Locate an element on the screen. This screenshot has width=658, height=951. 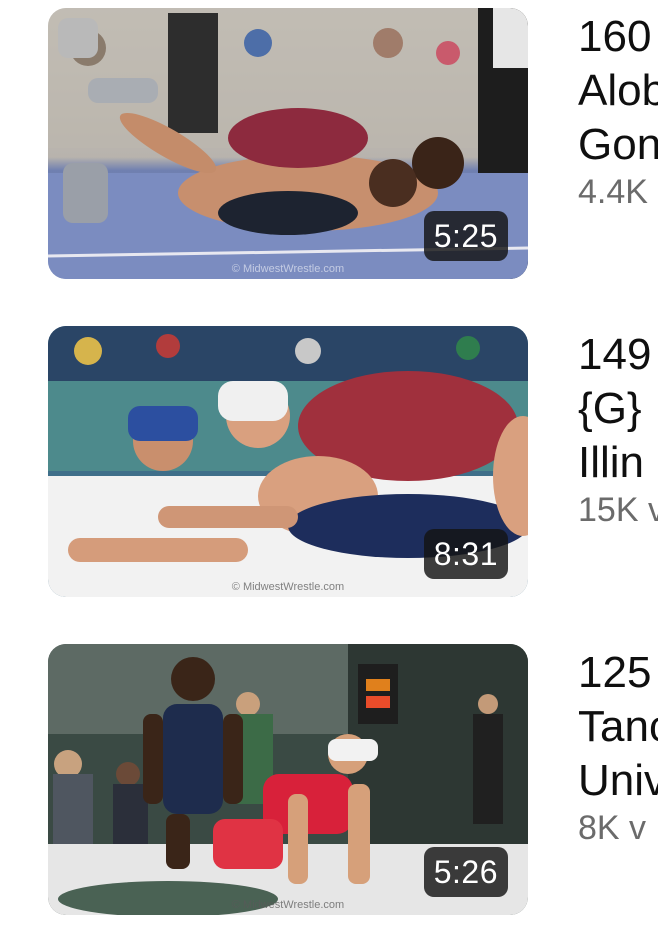
view-count: 8K v is located at coordinates (612, 827).